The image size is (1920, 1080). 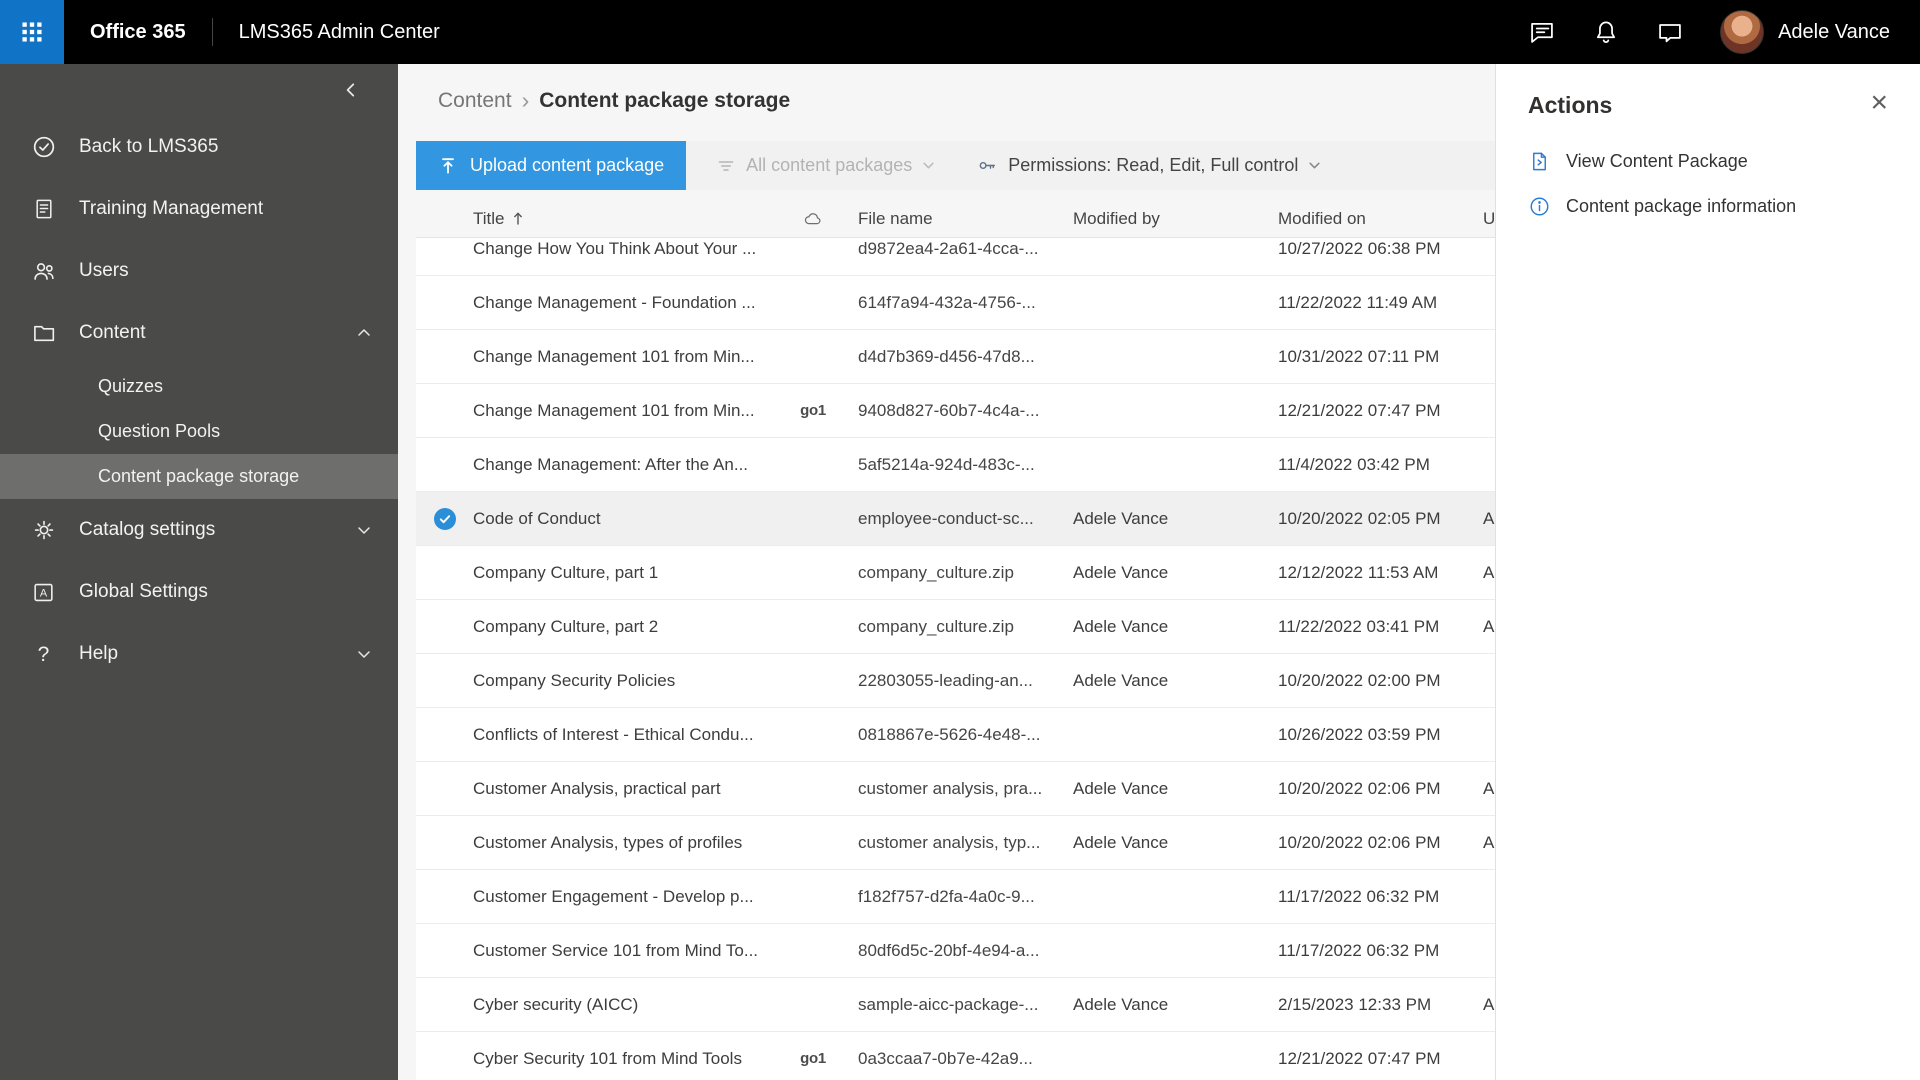 I want to click on header-file-name-label: File name, so click(x=895, y=218).